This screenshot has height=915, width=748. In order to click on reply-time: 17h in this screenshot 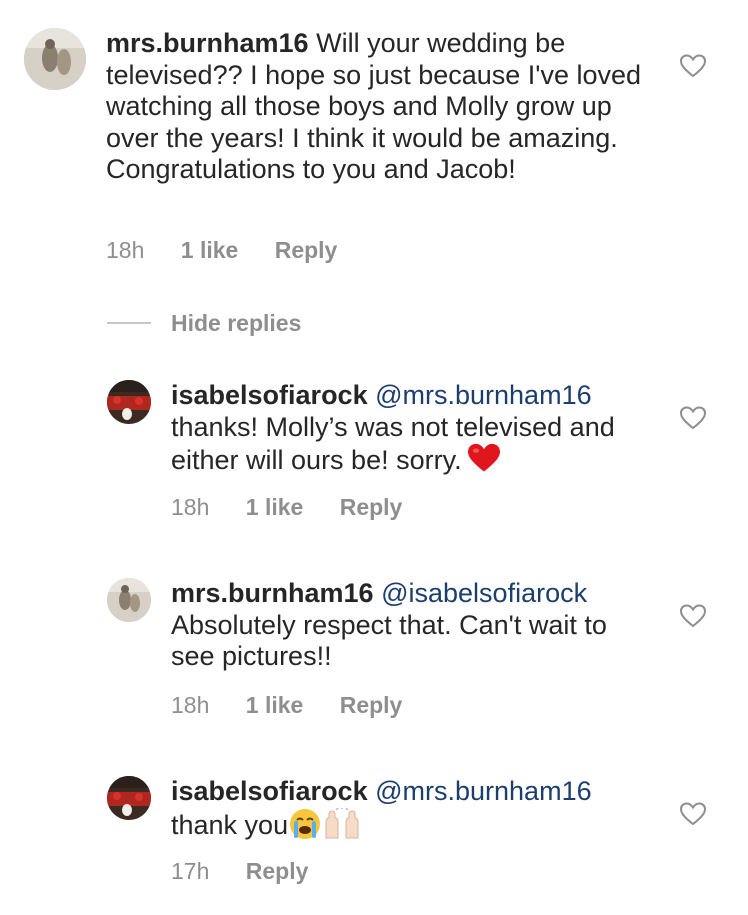, I will do `click(190, 871)`.